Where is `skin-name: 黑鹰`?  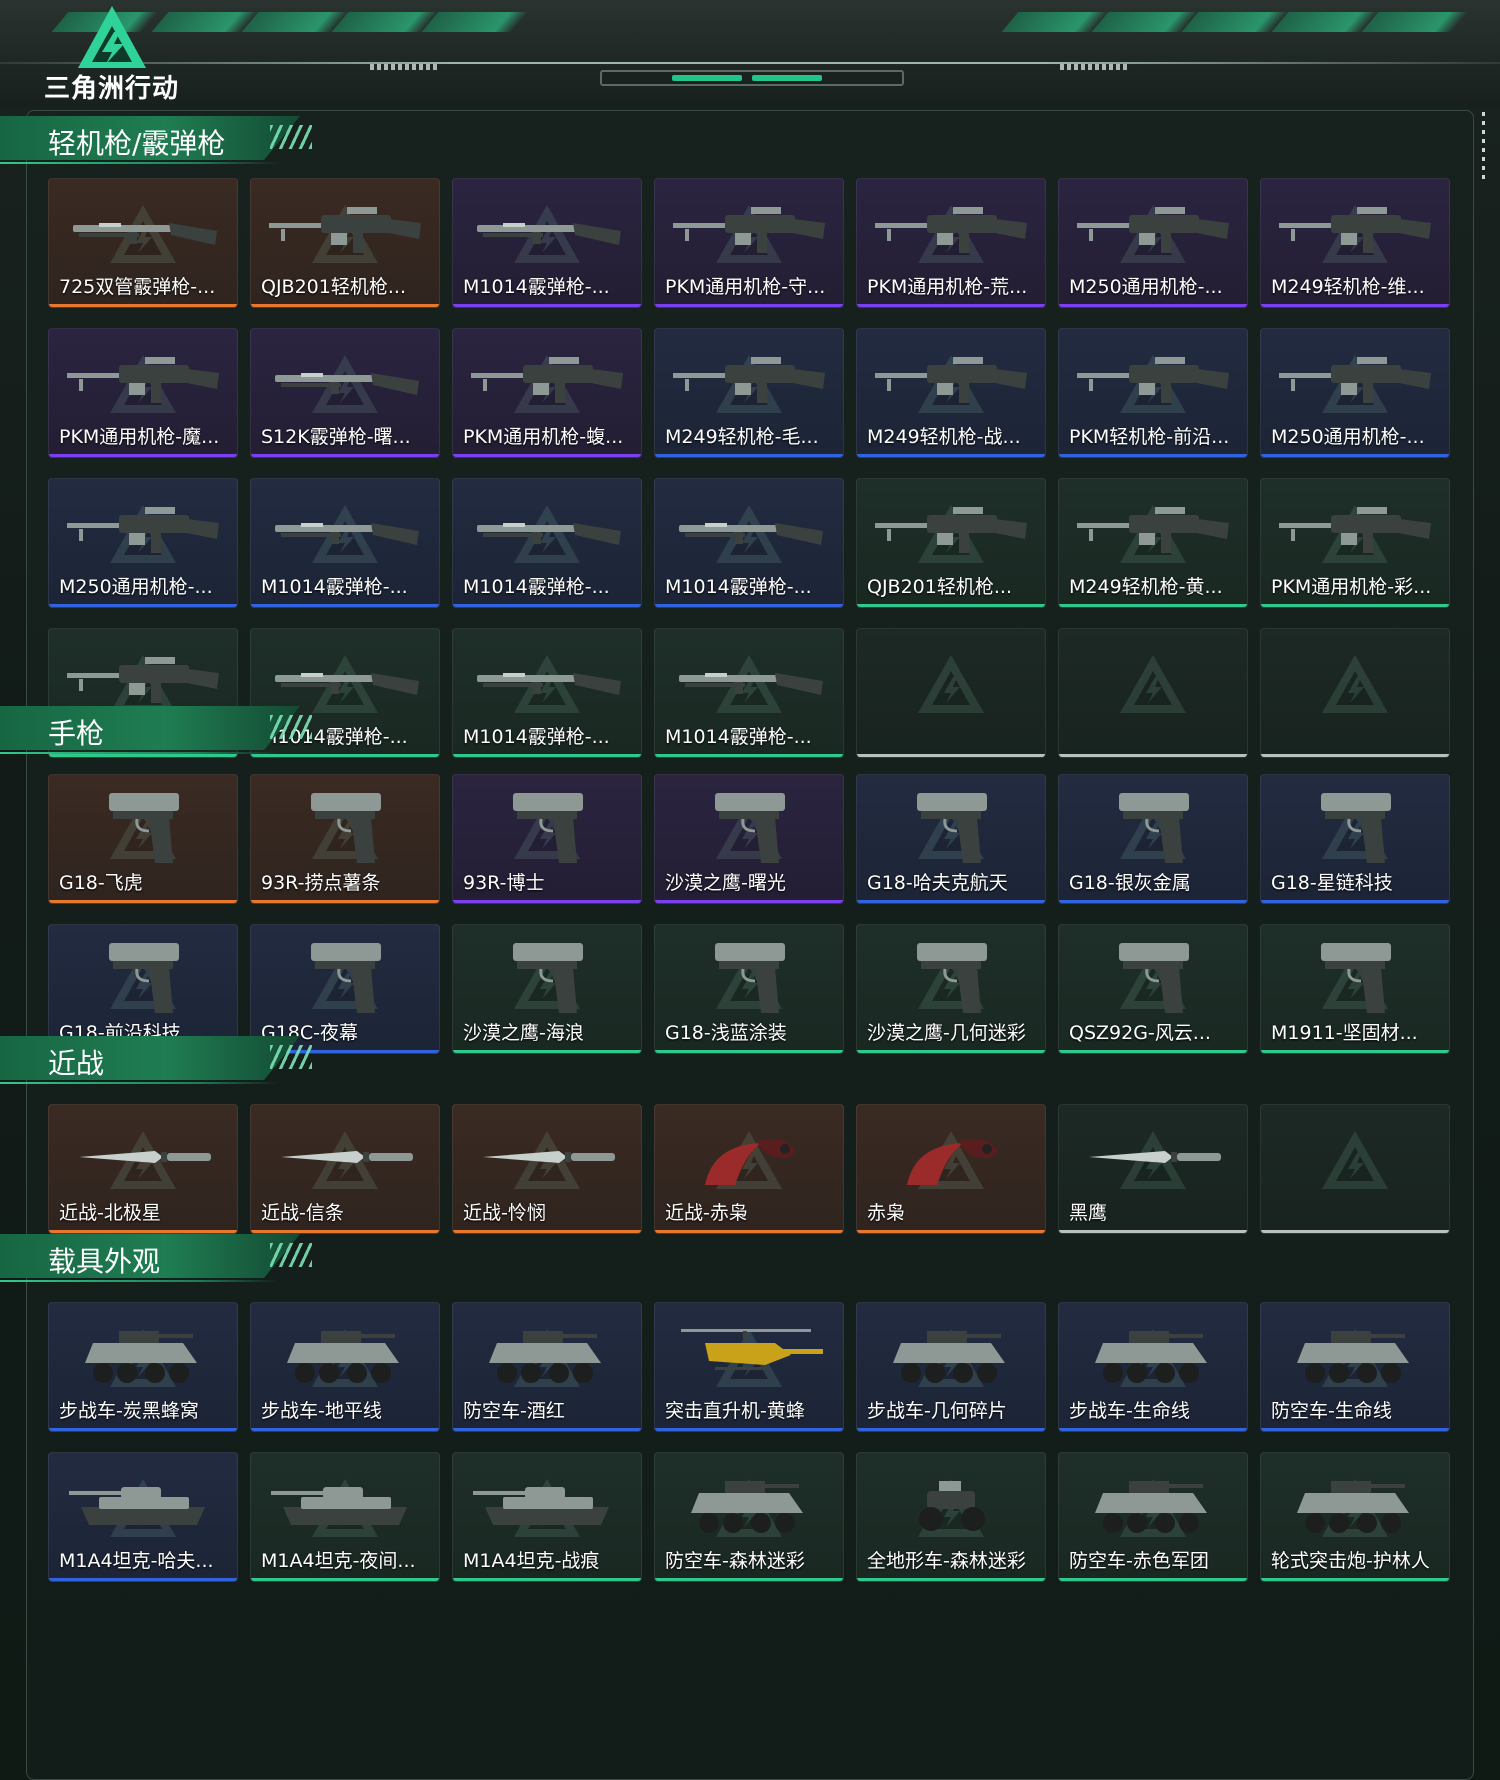
skin-name: 黑鹰 is located at coordinates (1088, 1213).